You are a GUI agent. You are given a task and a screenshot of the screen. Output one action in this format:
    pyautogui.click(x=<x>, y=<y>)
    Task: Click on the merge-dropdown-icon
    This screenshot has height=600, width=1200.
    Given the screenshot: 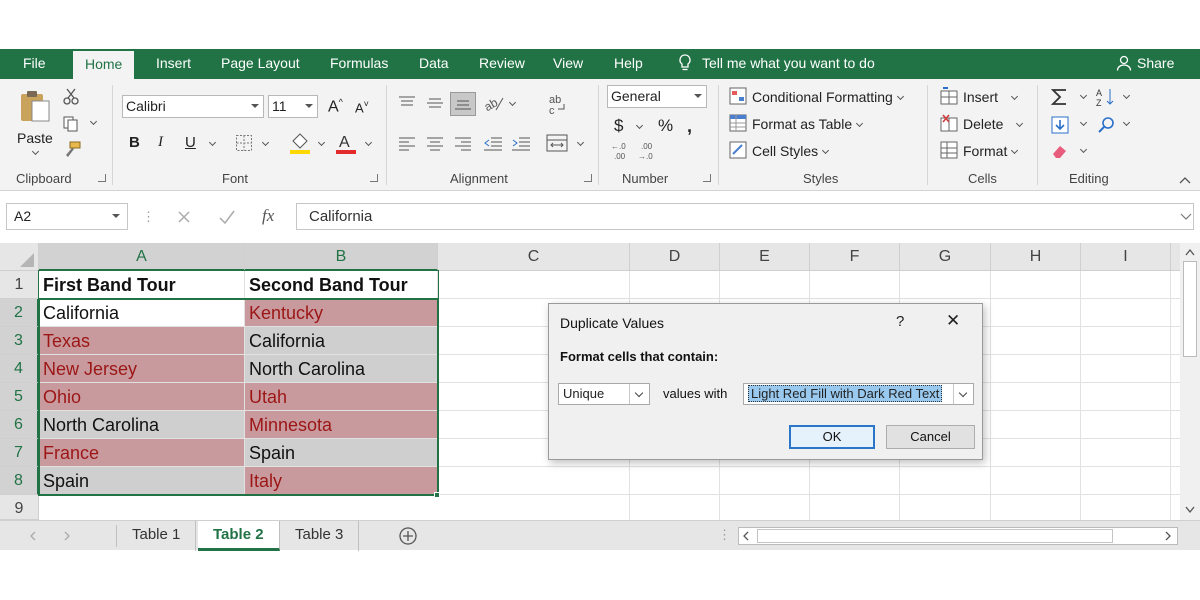 What is the action you would take?
    pyautogui.click(x=580, y=142)
    